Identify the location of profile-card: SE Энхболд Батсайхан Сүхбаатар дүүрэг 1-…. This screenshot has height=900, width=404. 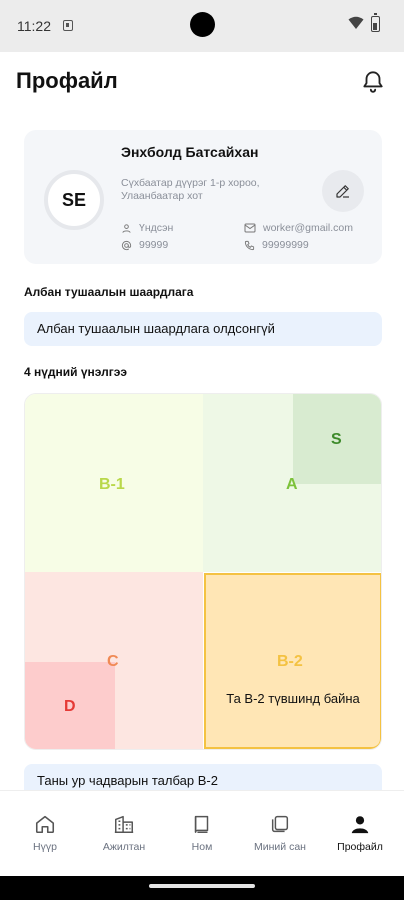
(203, 197).